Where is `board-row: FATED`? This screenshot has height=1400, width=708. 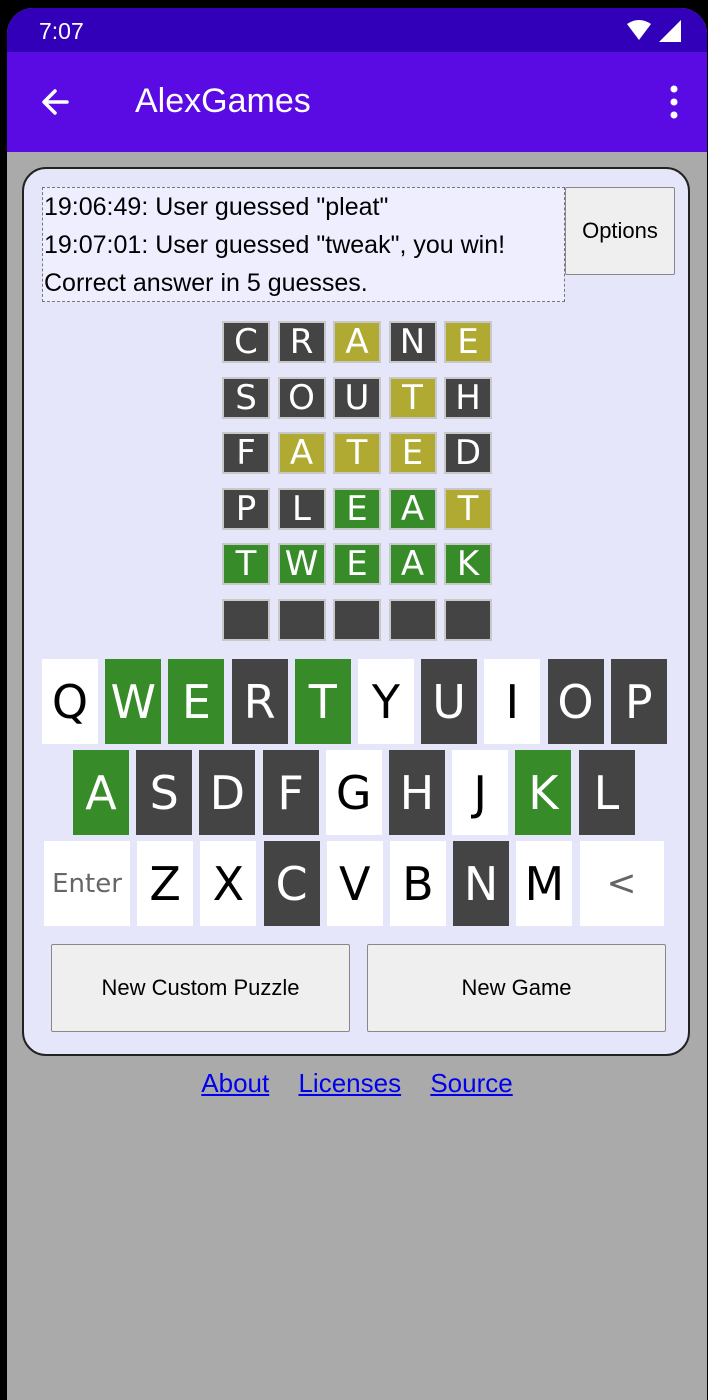
board-row: FATED is located at coordinates (361, 453).